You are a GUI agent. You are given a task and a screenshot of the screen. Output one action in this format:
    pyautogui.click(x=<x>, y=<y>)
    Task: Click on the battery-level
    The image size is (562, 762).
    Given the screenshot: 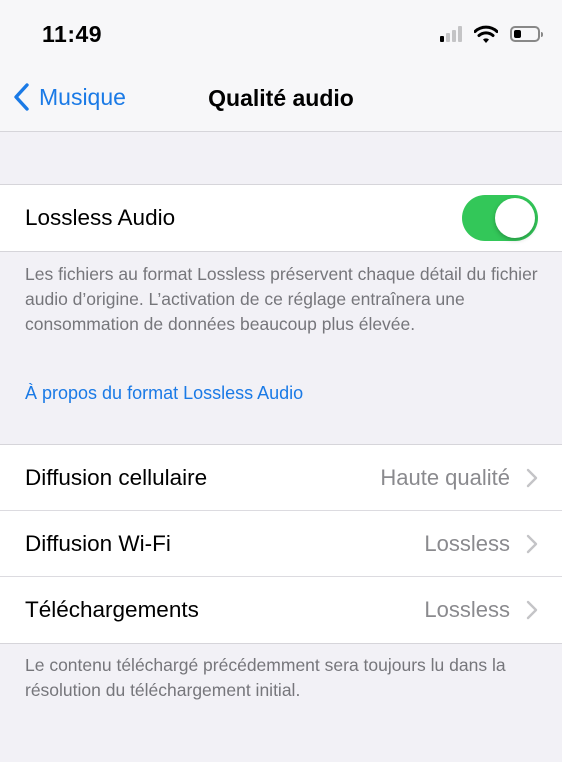 What is the action you would take?
    pyautogui.click(x=517, y=34)
    